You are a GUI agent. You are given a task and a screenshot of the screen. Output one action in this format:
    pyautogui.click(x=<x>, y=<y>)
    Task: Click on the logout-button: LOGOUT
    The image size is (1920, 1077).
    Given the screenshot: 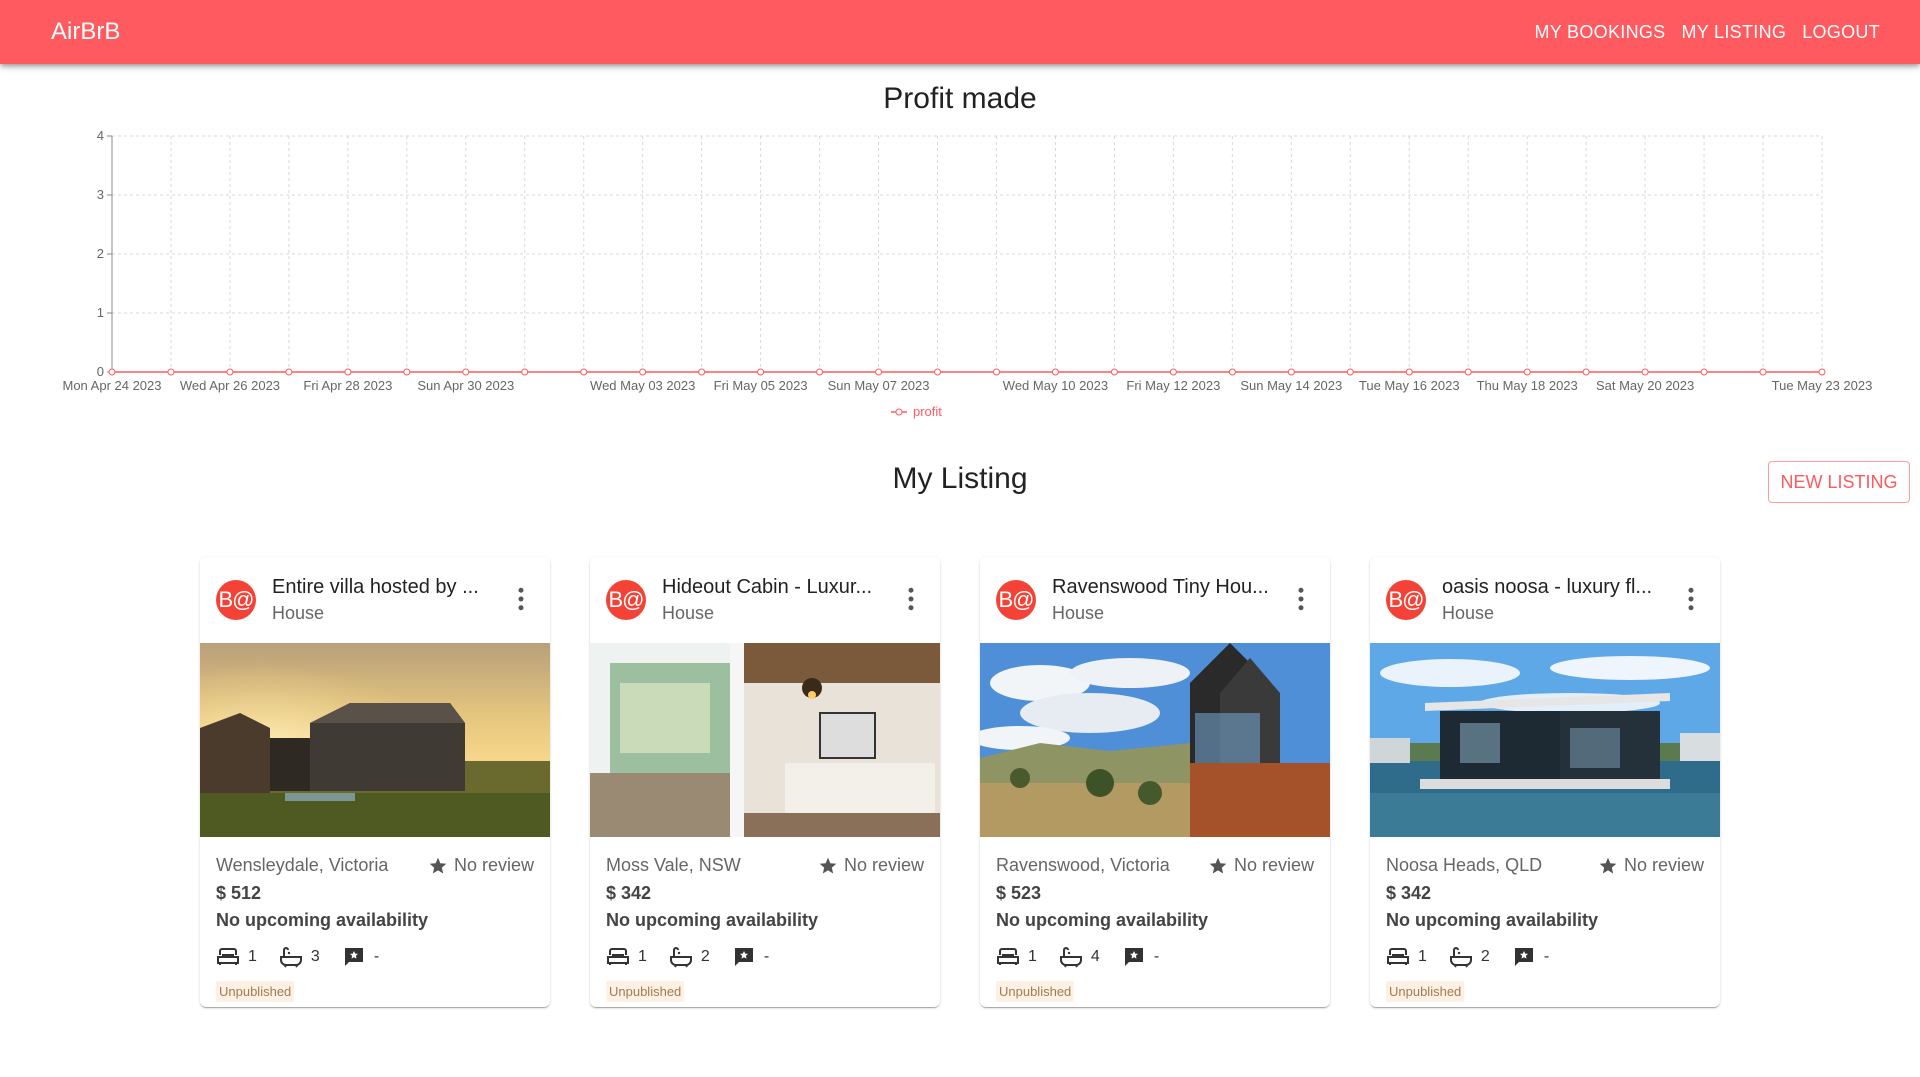 What is the action you would take?
    pyautogui.click(x=1841, y=32)
    